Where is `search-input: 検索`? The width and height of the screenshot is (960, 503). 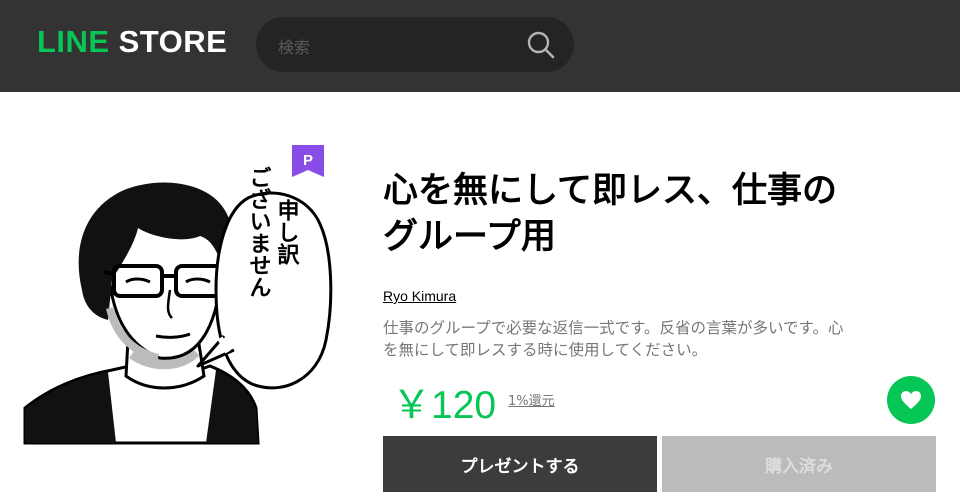
search-input: 検索 is located at coordinates (294, 46).